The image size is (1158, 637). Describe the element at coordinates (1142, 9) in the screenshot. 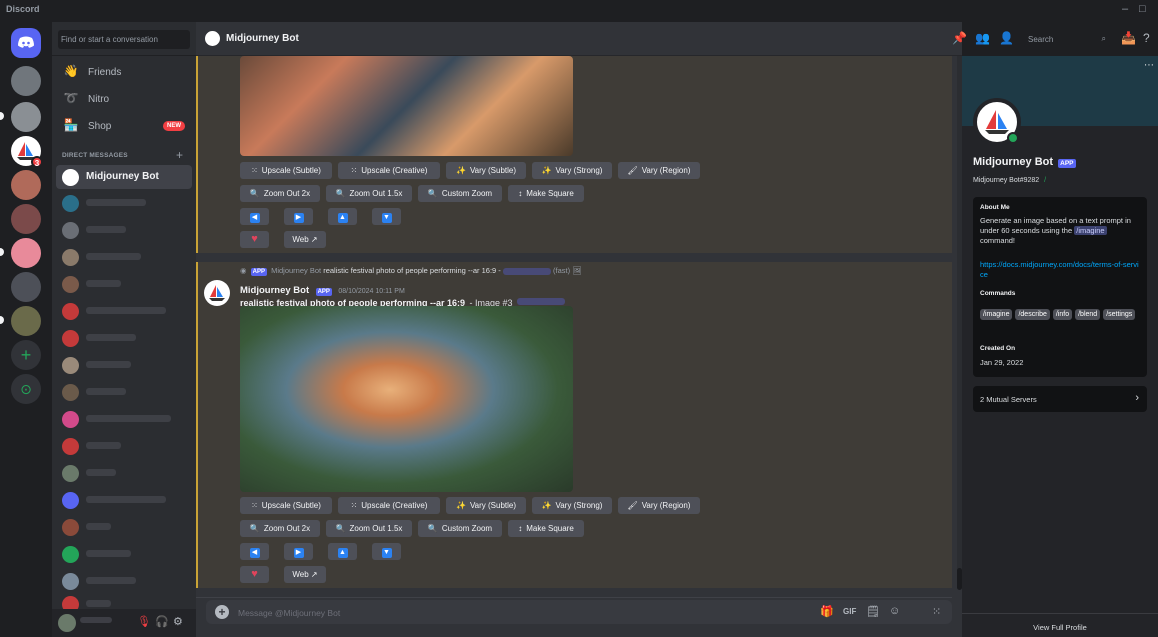

I see `maximize-button: □` at that location.